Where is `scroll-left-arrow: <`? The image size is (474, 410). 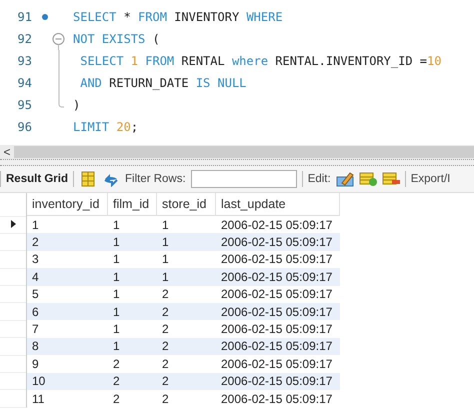 scroll-left-arrow: < is located at coordinates (7, 152).